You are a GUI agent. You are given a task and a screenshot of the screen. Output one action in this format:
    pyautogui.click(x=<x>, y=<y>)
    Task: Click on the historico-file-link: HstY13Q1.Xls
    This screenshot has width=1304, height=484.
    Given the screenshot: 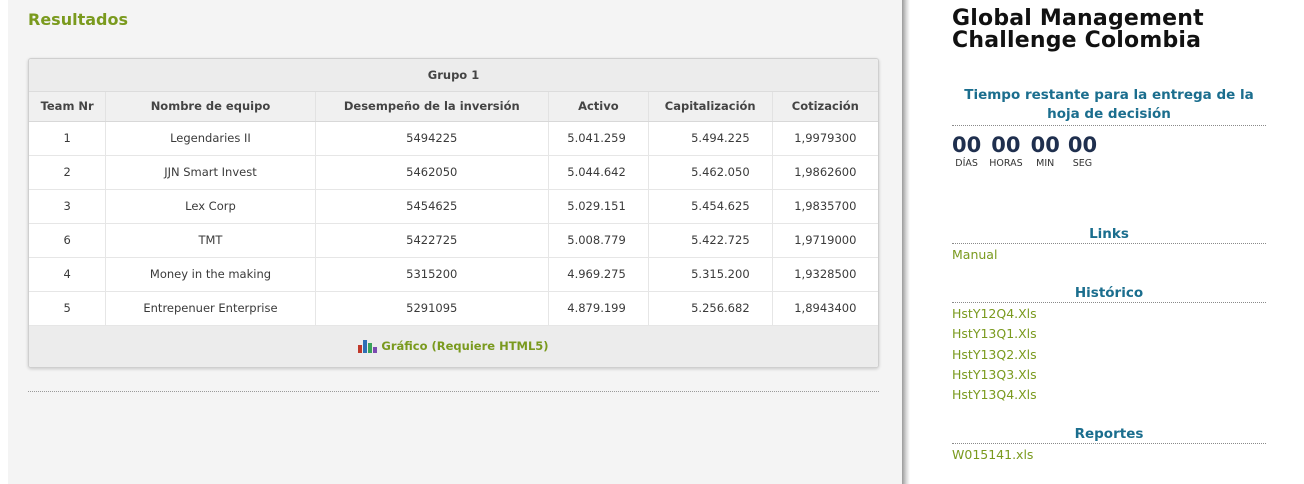 What is the action you would take?
    pyautogui.click(x=994, y=334)
    